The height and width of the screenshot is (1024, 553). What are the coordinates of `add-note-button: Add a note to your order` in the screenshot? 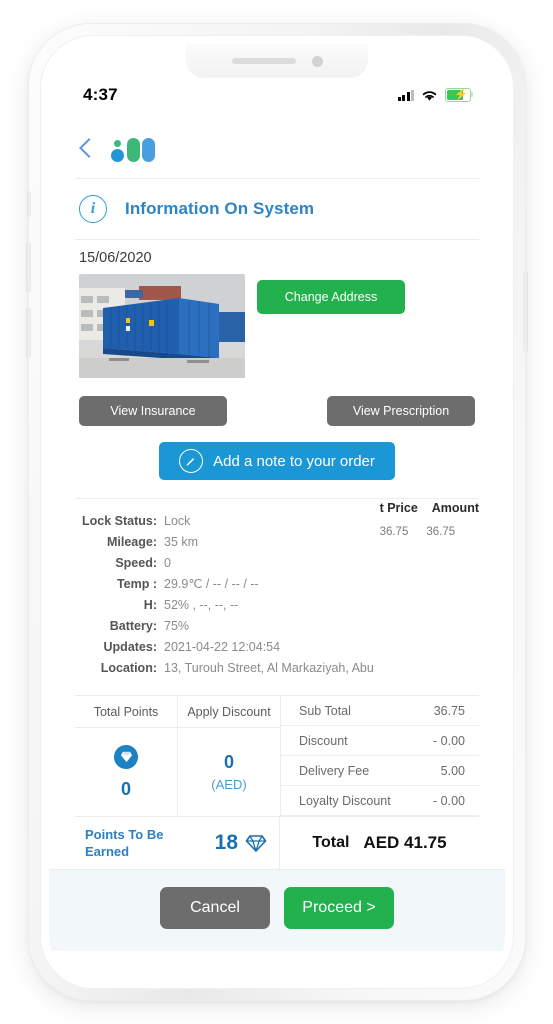 It's located at (277, 461).